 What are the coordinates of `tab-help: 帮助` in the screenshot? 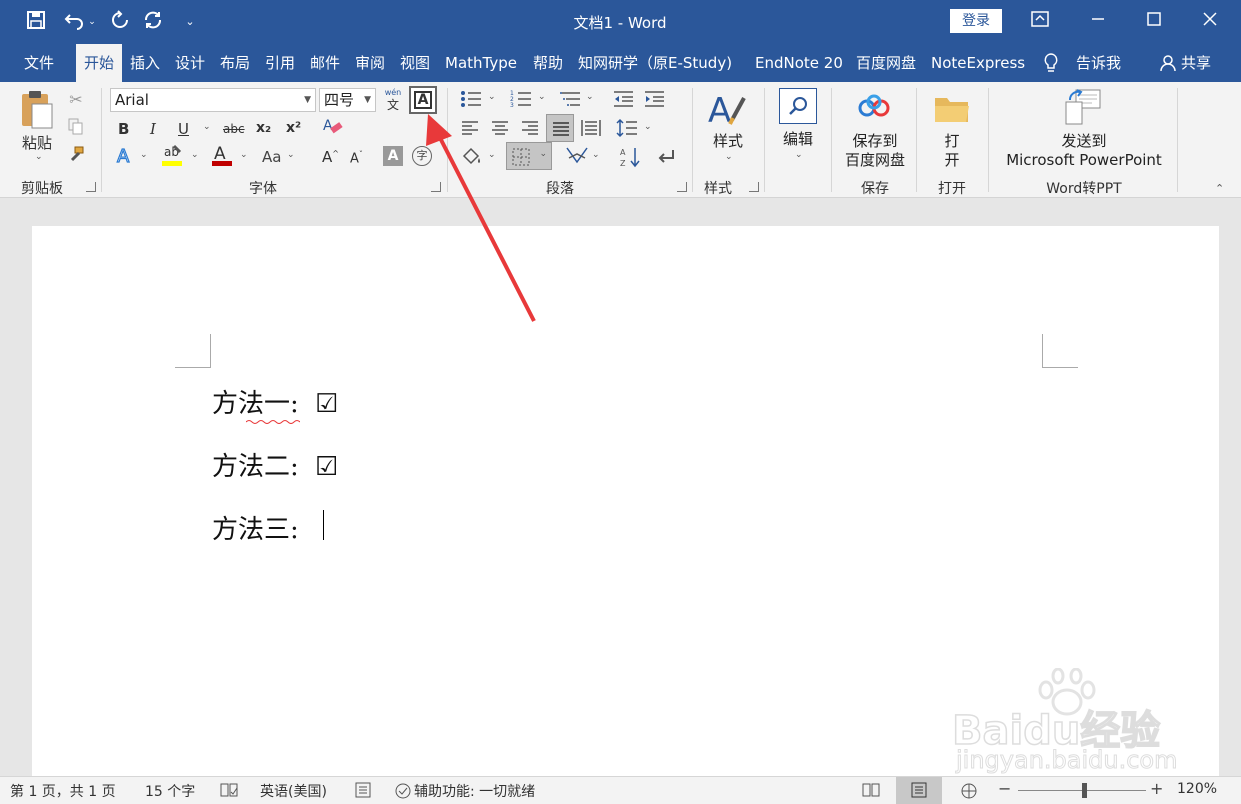 It's located at (548, 63).